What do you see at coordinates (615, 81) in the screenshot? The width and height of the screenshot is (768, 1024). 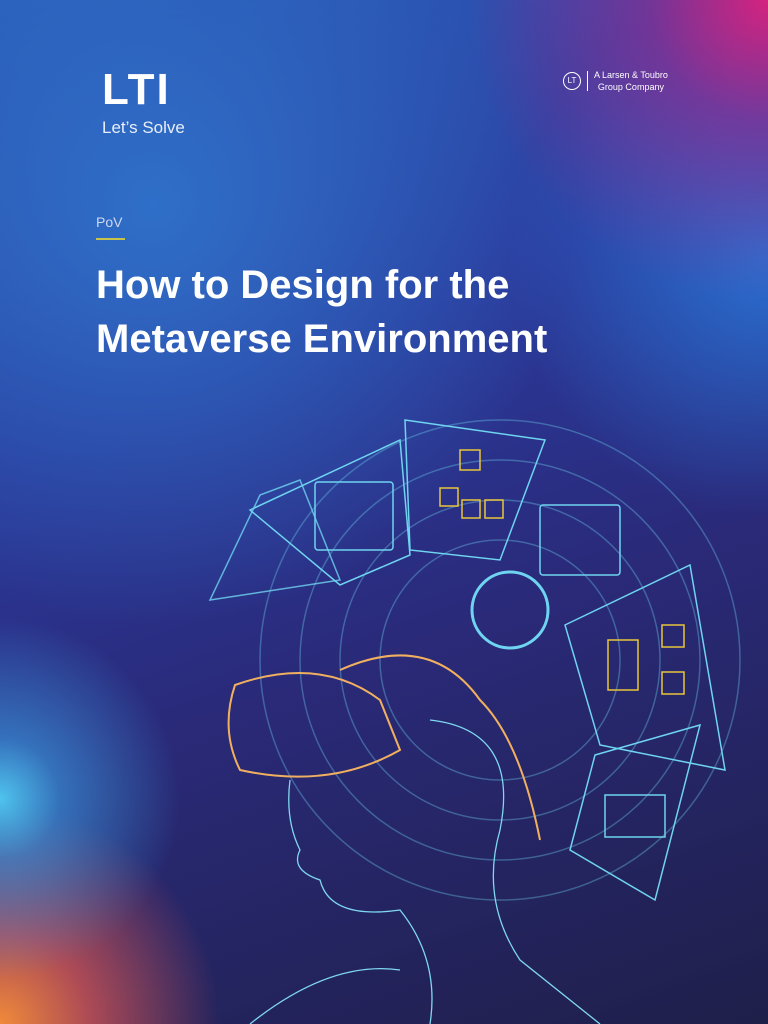 I see `parent-company-badge: LT A Larsen & Toubro Group Company` at bounding box center [615, 81].